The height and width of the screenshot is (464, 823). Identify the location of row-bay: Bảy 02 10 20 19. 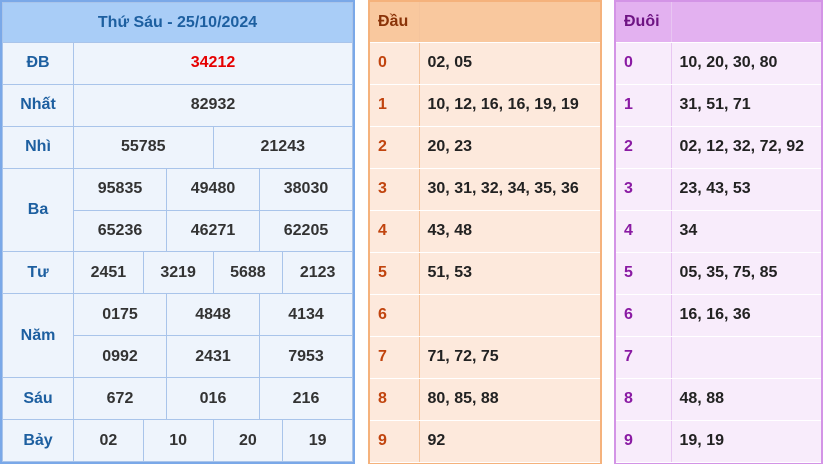
(177, 440).